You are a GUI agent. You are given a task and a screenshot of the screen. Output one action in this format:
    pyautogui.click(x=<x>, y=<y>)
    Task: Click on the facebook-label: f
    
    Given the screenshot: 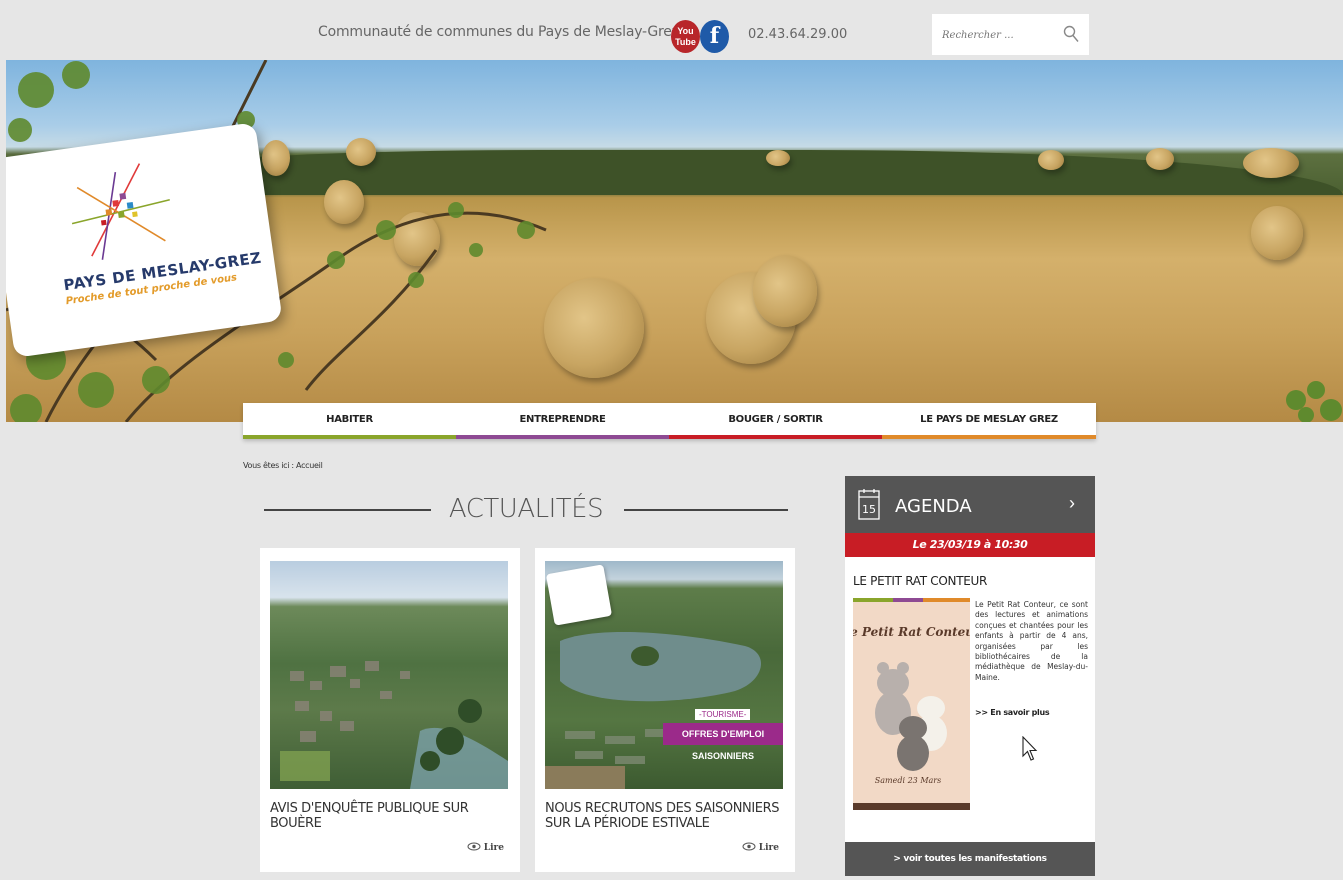 What is the action you would take?
    pyautogui.click(x=714, y=36)
    